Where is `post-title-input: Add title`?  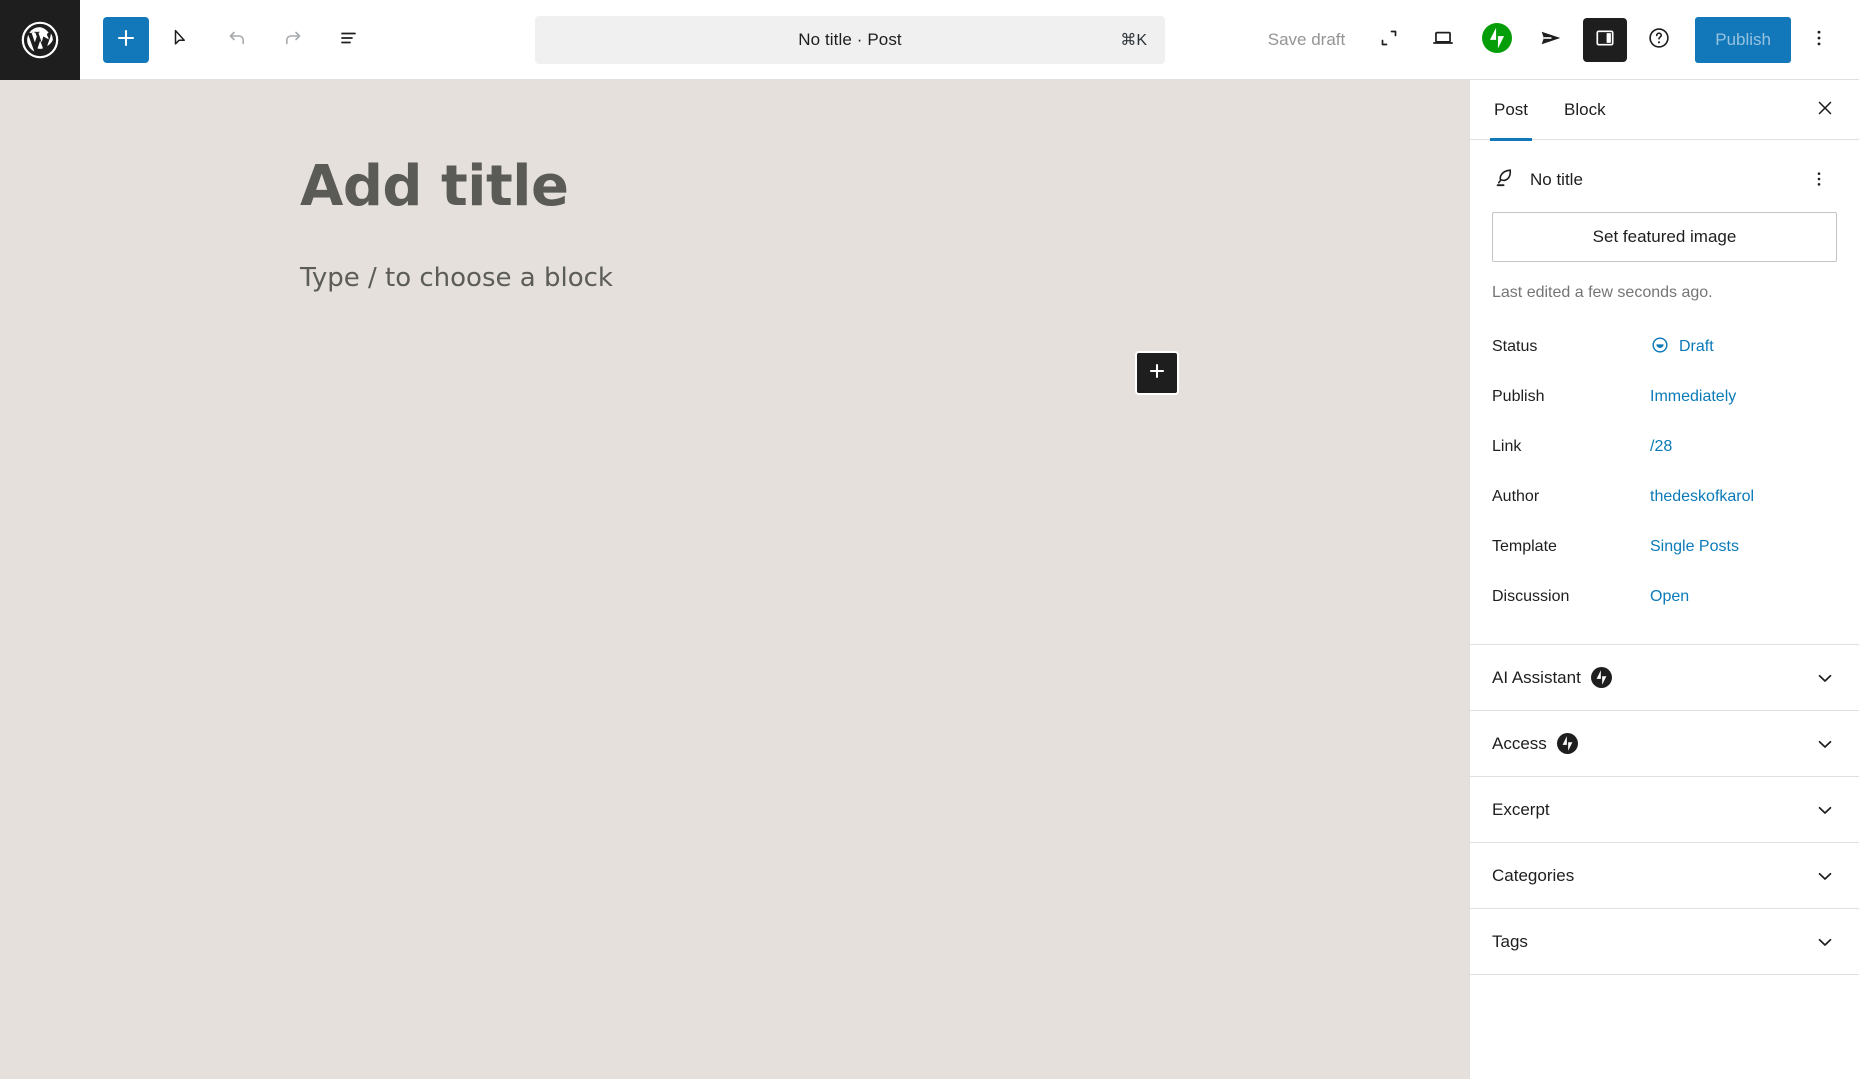 post-title-input: Add title is located at coordinates (884, 187).